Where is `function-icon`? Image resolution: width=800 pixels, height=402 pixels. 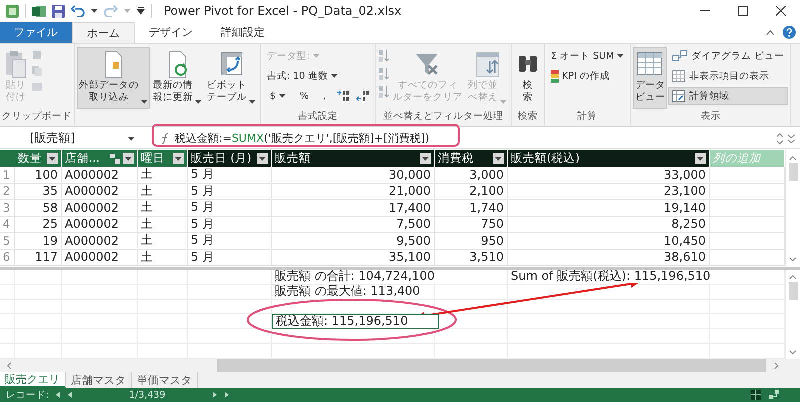
function-icon is located at coordinates (165, 138).